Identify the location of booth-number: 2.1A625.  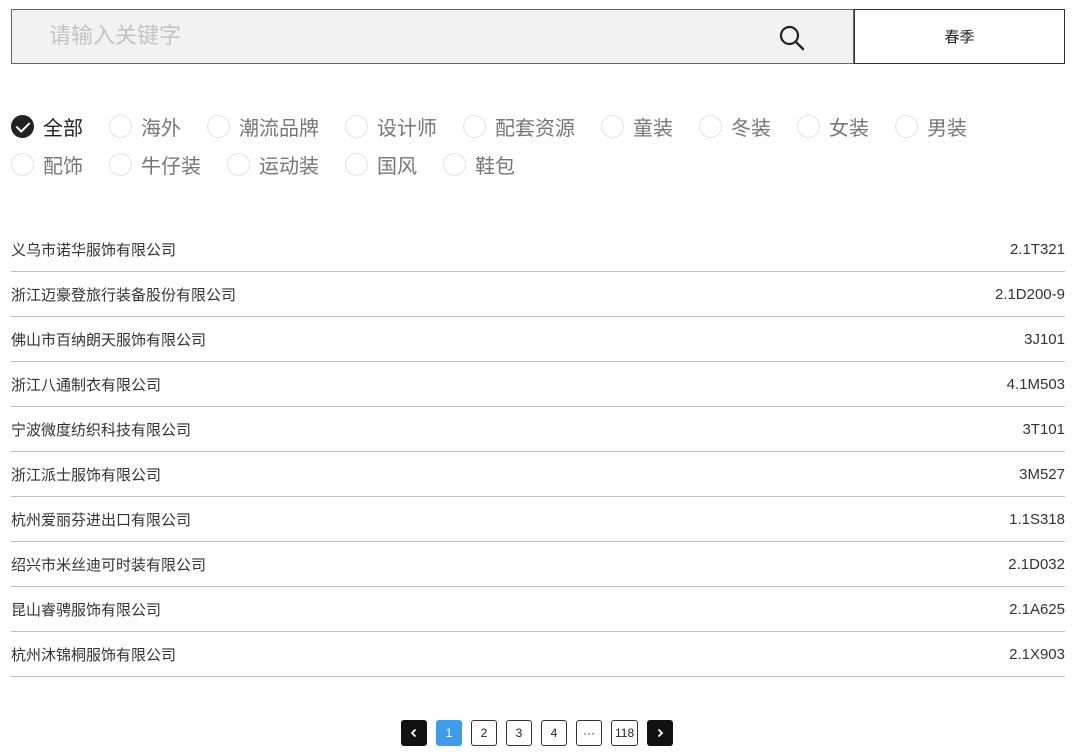
(1037, 609).